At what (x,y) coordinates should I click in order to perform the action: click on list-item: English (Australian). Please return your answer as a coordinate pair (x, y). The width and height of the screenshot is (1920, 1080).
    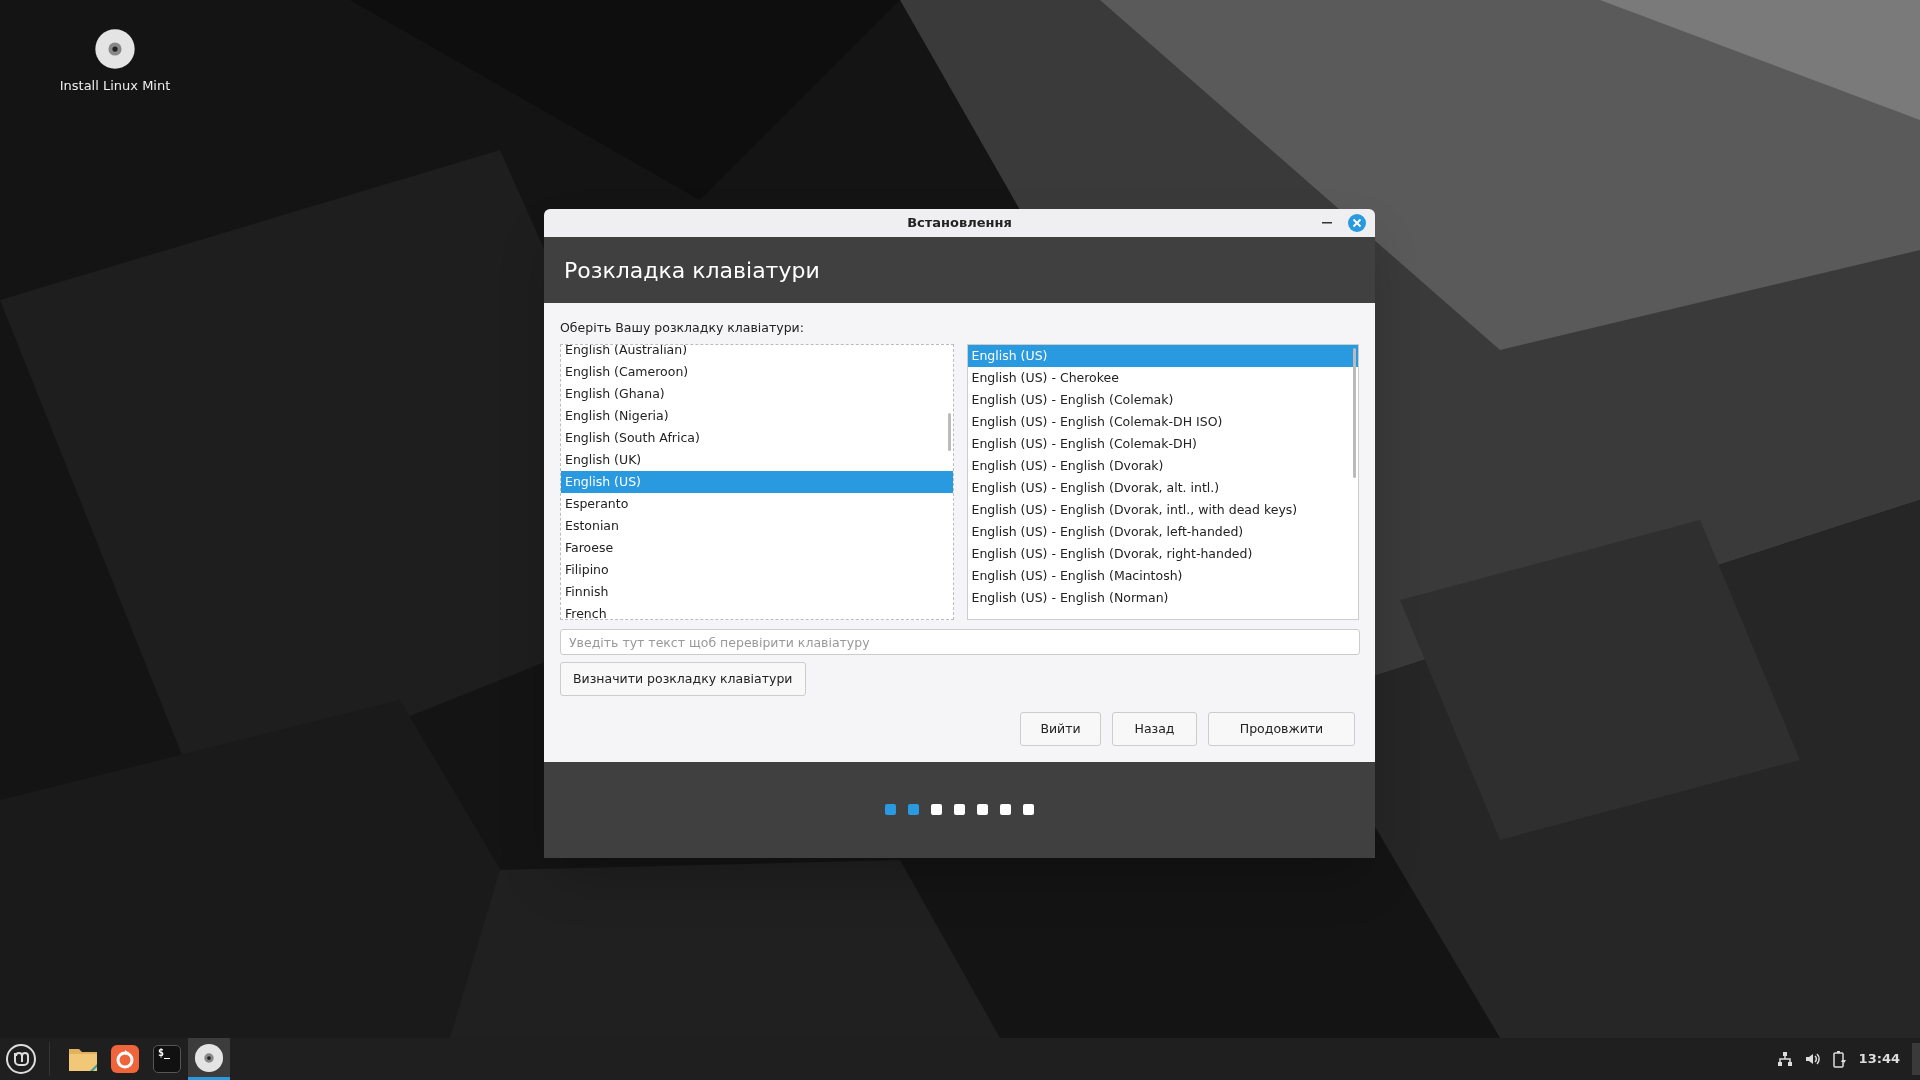
    Looking at the image, I should click on (757, 353).